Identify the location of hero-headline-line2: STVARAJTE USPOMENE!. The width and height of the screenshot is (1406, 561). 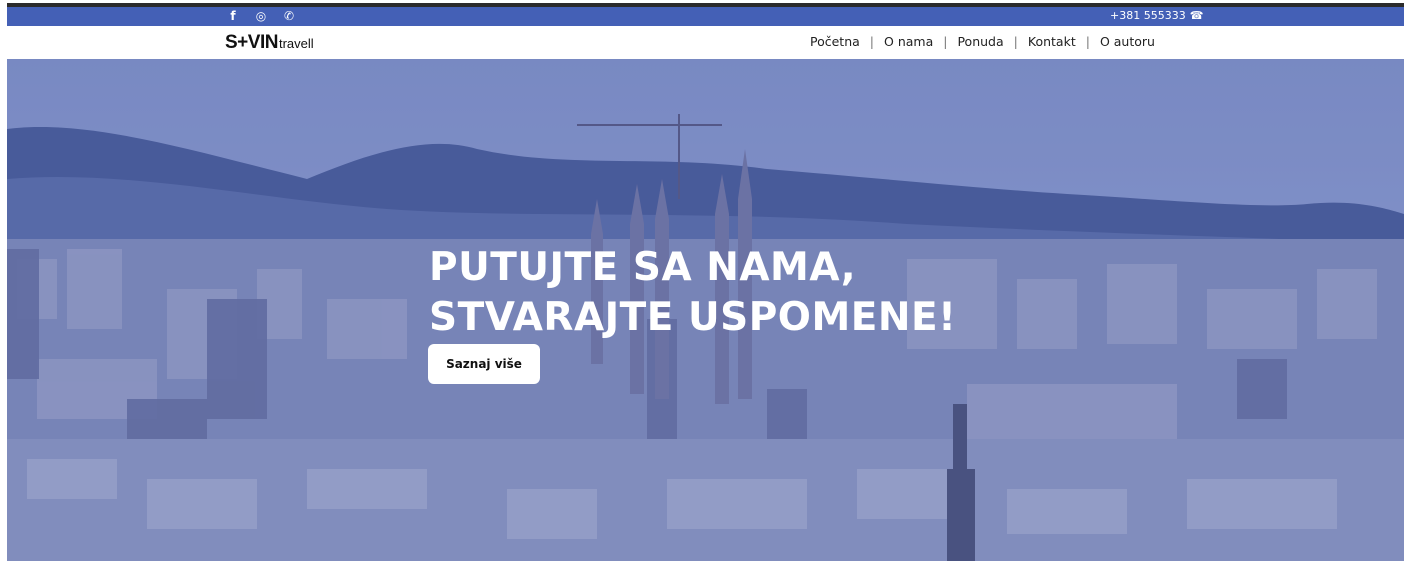
(693, 317).